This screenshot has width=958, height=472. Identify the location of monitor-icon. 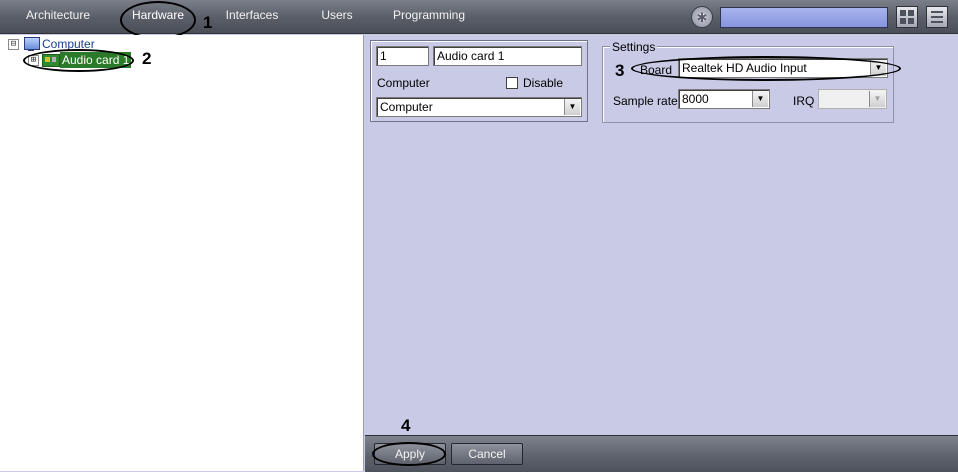
(32, 44).